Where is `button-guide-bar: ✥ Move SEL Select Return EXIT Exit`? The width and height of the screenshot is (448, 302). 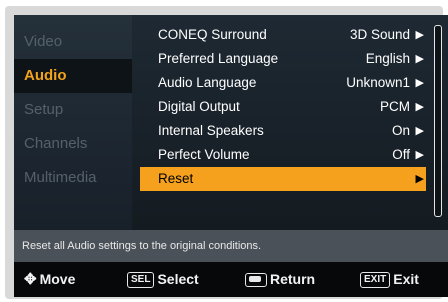
button-guide-bar: ✥ Move SEL Select Return EXIT Exit is located at coordinates (231, 279).